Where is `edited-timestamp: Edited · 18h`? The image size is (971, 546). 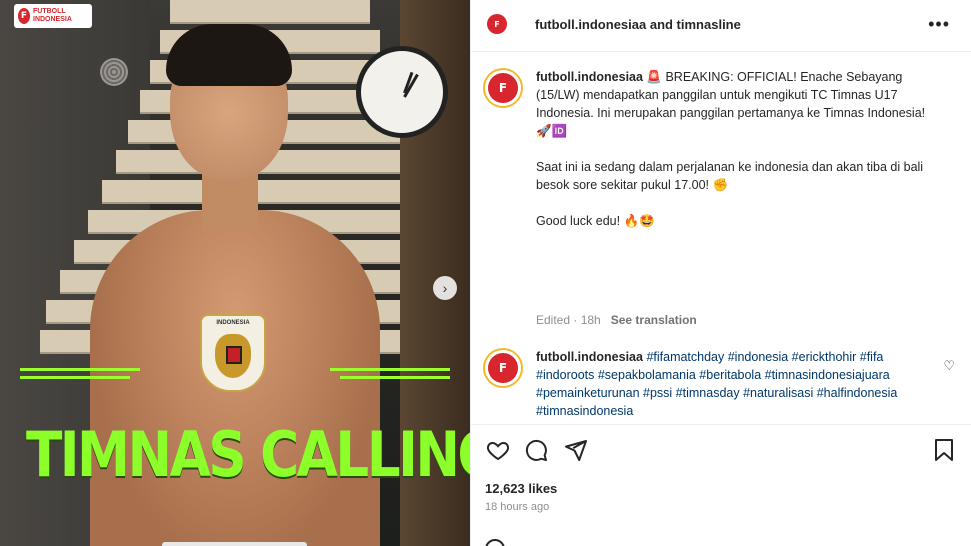
edited-timestamp: Edited · 18h is located at coordinates (568, 320).